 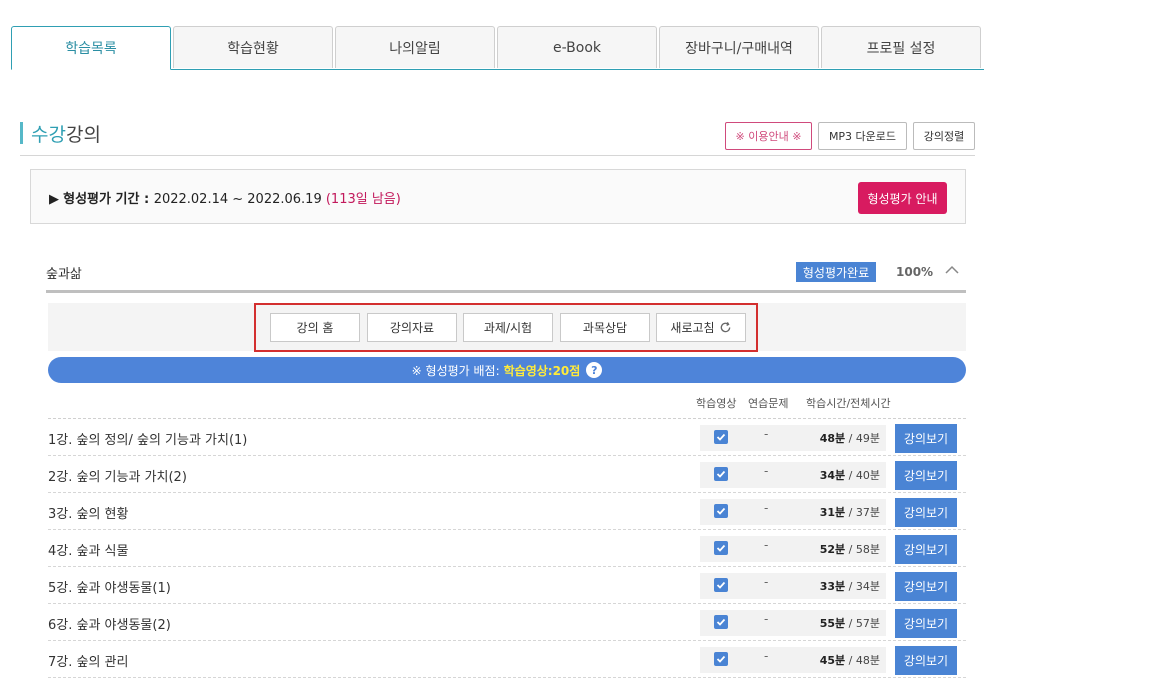 I want to click on lecture-sort-button: 강의정렬, so click(x=944, y=136).